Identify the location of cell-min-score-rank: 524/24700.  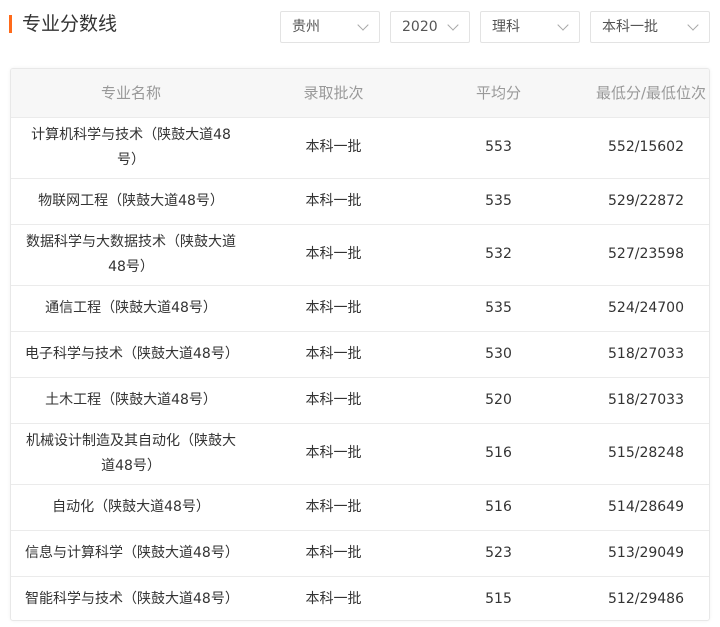
(645, 308).